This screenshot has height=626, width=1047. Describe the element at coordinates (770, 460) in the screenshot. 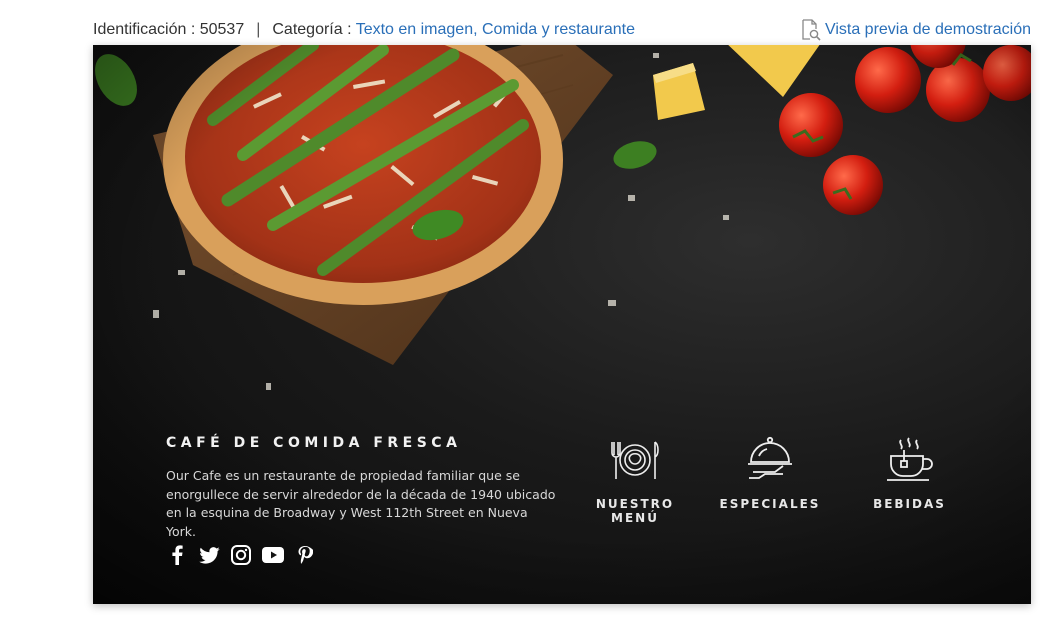

I see `cloche-icon` at that location.